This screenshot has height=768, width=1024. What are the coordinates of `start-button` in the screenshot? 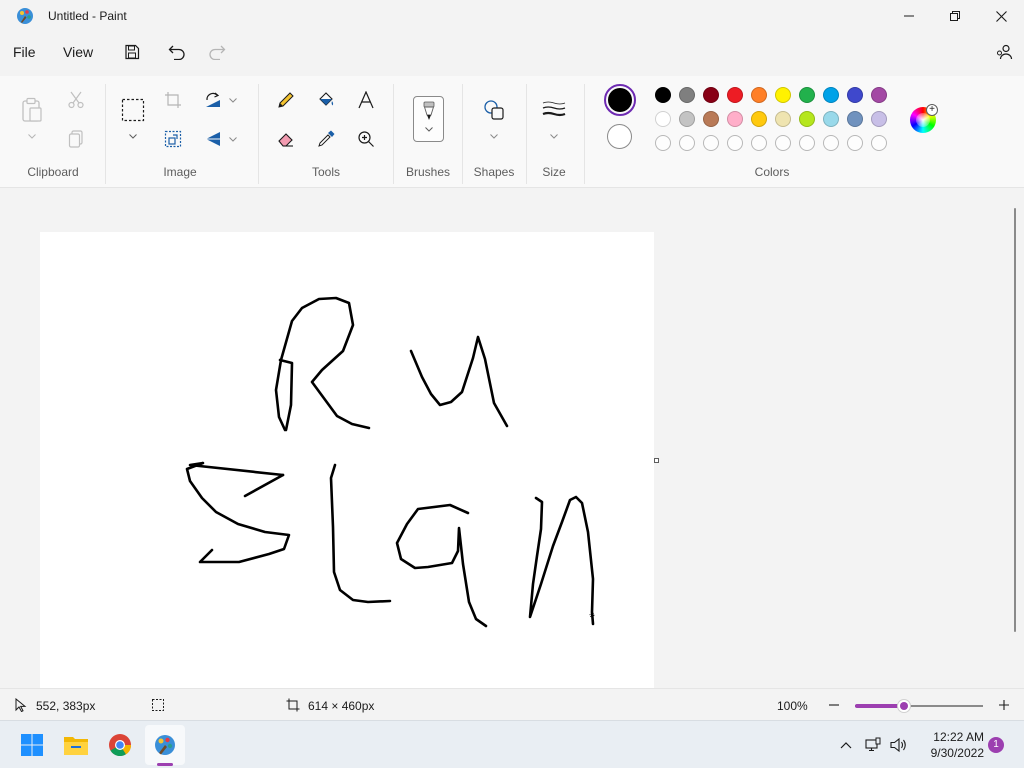 It's located at (32, 745).